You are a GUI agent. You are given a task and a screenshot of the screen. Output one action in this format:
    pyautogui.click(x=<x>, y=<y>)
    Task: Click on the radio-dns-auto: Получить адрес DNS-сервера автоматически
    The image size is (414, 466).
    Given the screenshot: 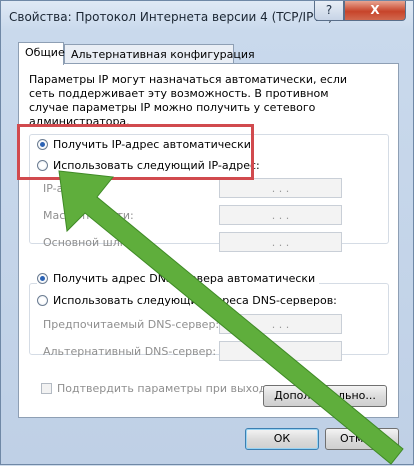 What is the action you would take?
    pyautogui.click(x=178, y=278)
    